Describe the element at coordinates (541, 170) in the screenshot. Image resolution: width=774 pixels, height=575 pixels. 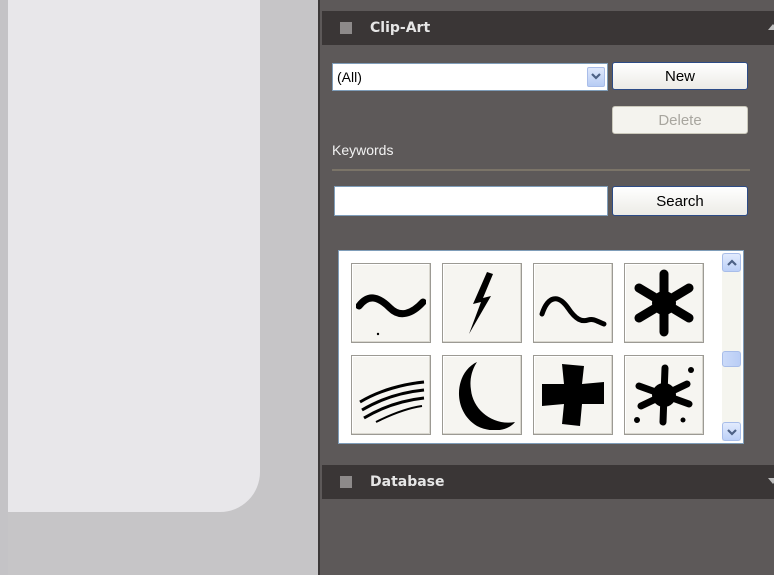
I see `keywords-divider` at that location.